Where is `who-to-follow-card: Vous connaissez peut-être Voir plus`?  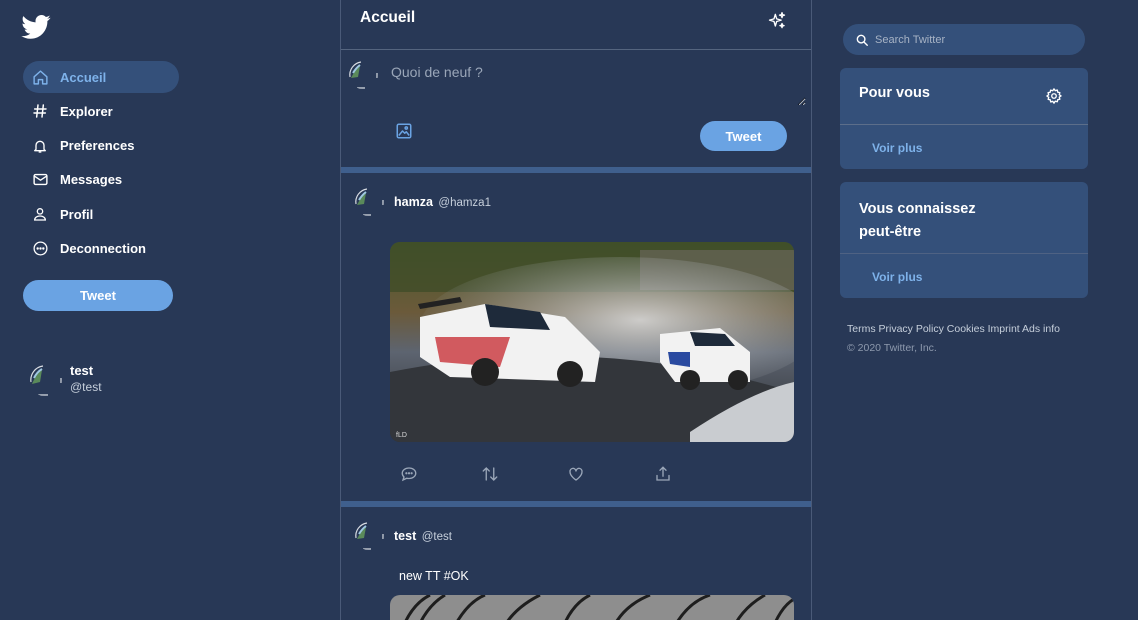
who-to-follow-card: Vous connaissez peut-être Voir plus is located at coordinates (964, 240).